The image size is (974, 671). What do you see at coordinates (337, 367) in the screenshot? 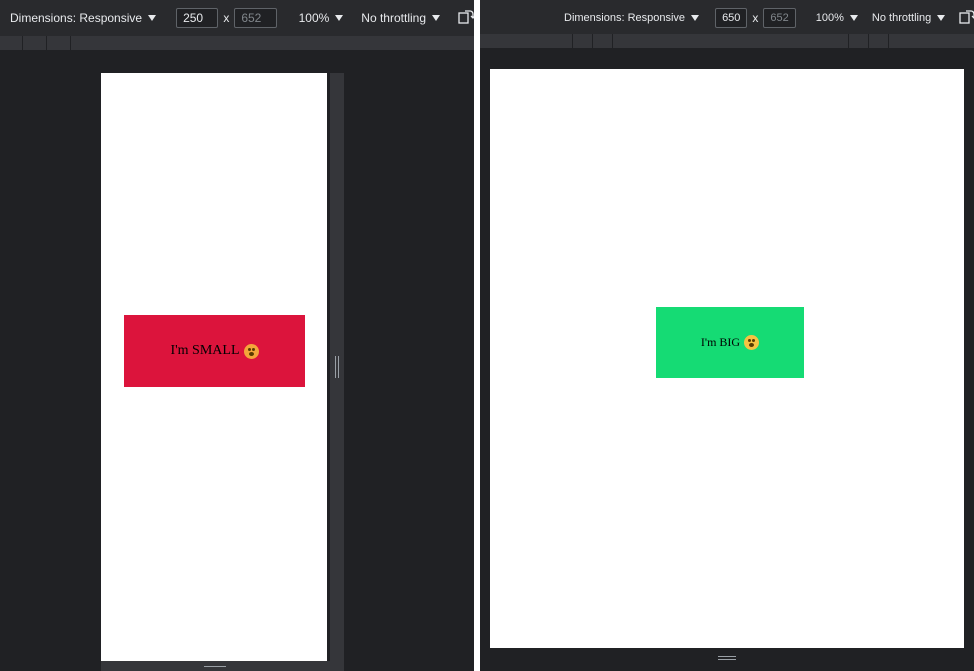
I see `resize-handle-right` at bounding box center [337, 367].